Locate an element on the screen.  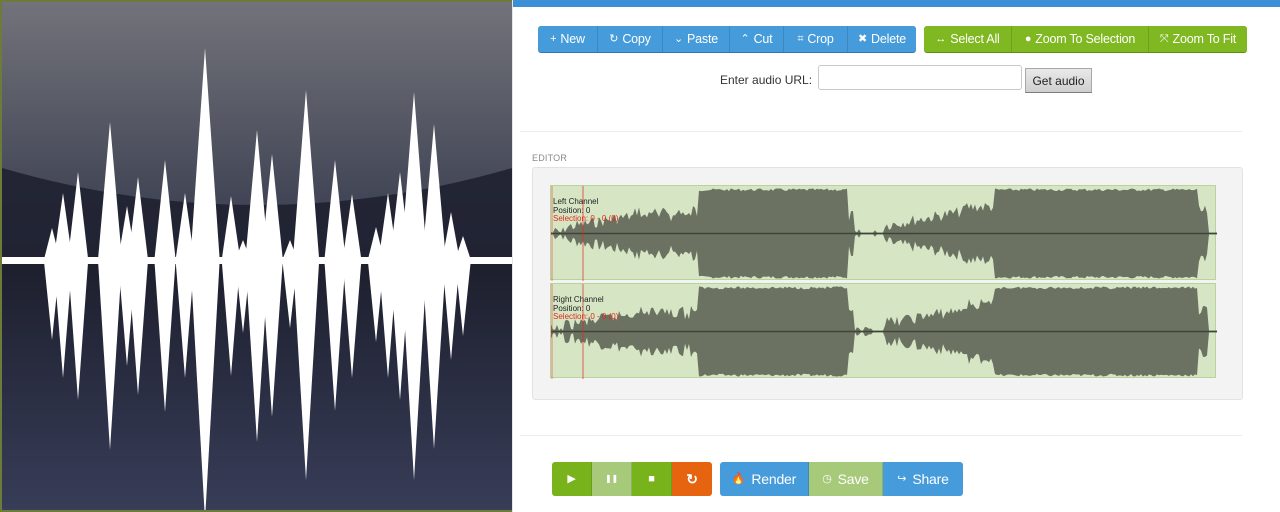
delete-button-label: Delete is located at coordinates (888, 39).